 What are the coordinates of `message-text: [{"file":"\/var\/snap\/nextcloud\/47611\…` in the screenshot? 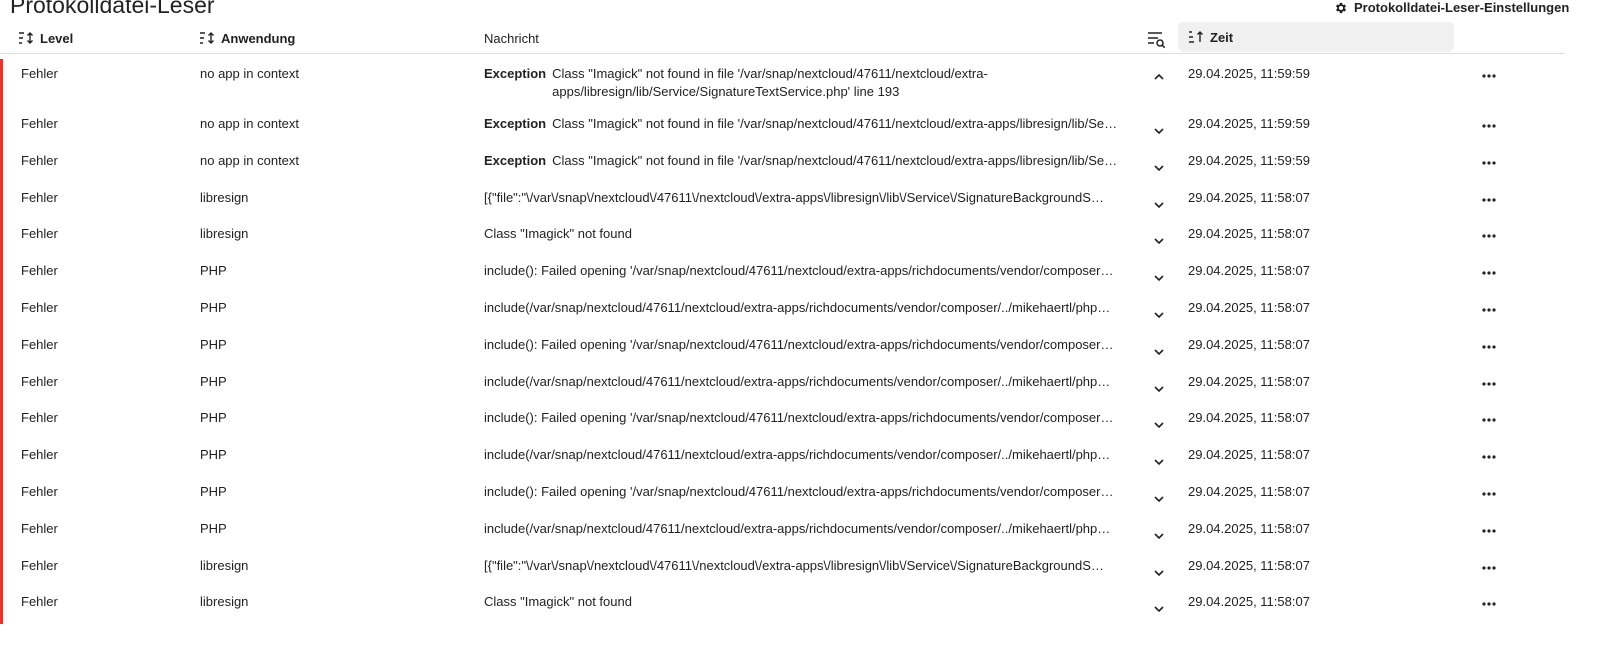 It's located at (794, 197).